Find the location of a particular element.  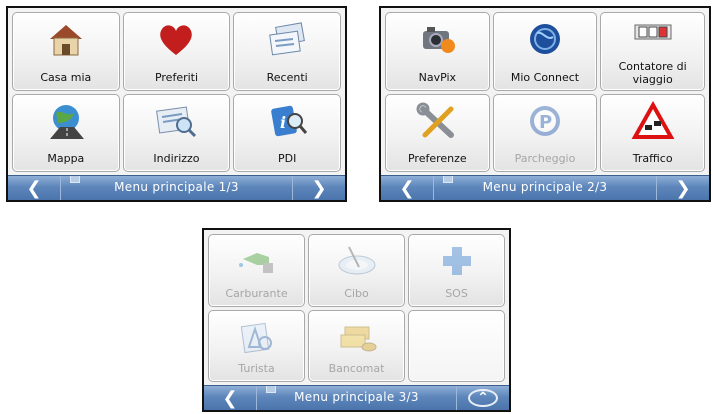

tile-recenti: Recenti is located at coordinates (287, 51).